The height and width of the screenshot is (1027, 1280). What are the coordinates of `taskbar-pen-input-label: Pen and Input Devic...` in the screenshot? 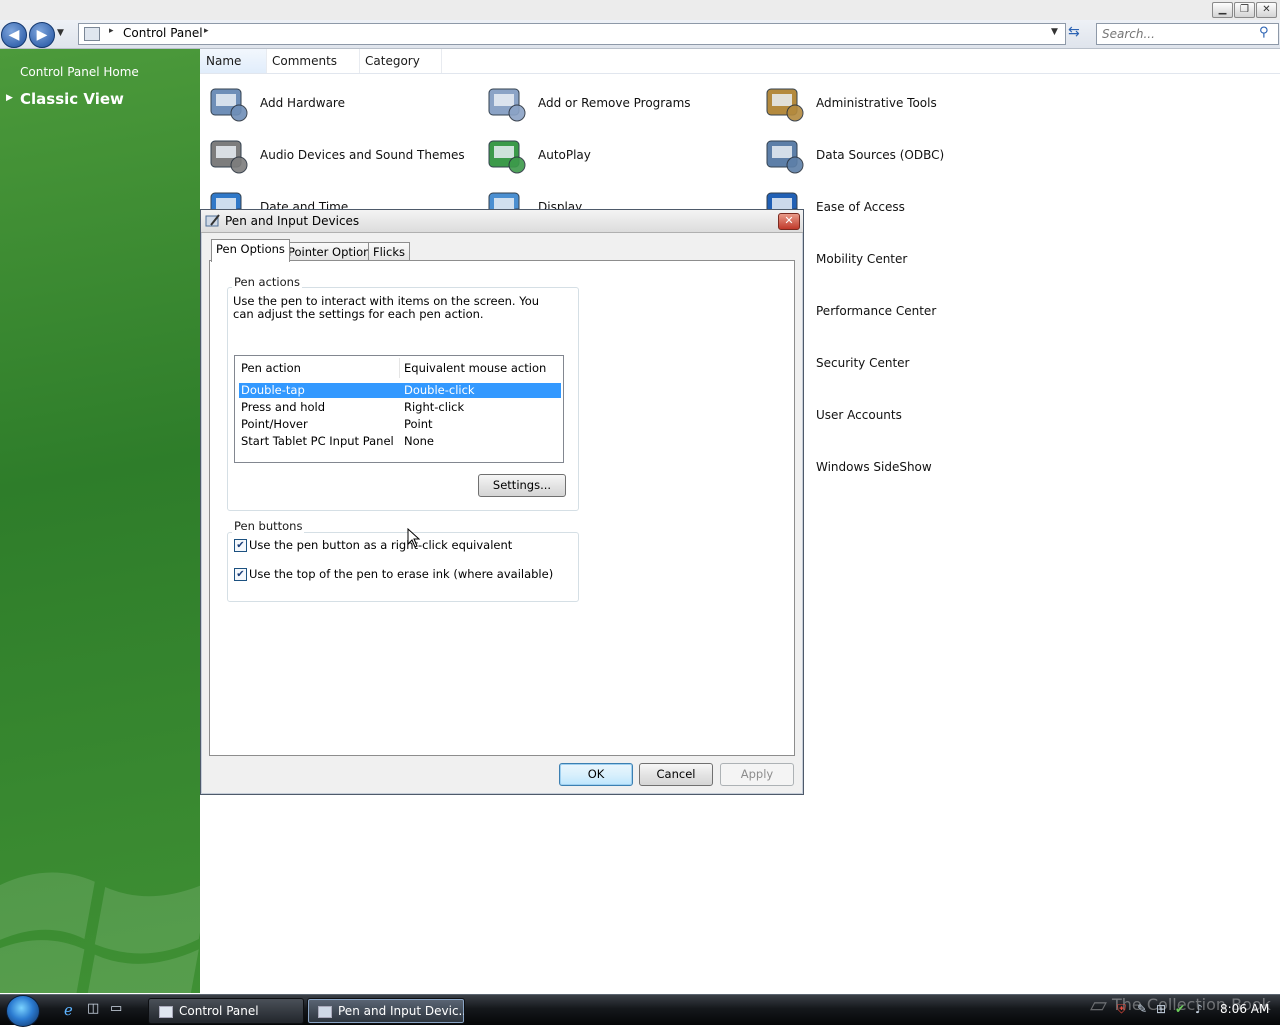 It's located at (401, 1011).